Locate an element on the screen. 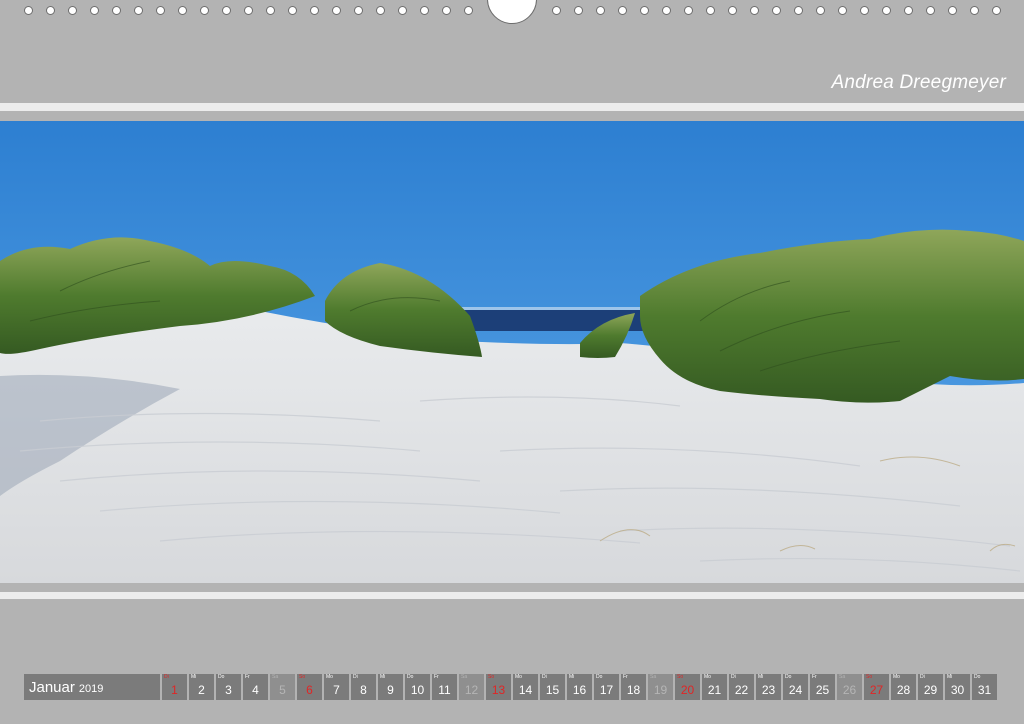 The width and height of the screenshot is (1024, 724). calendar-day: Fr 18 is located at coordinates (633, 687).